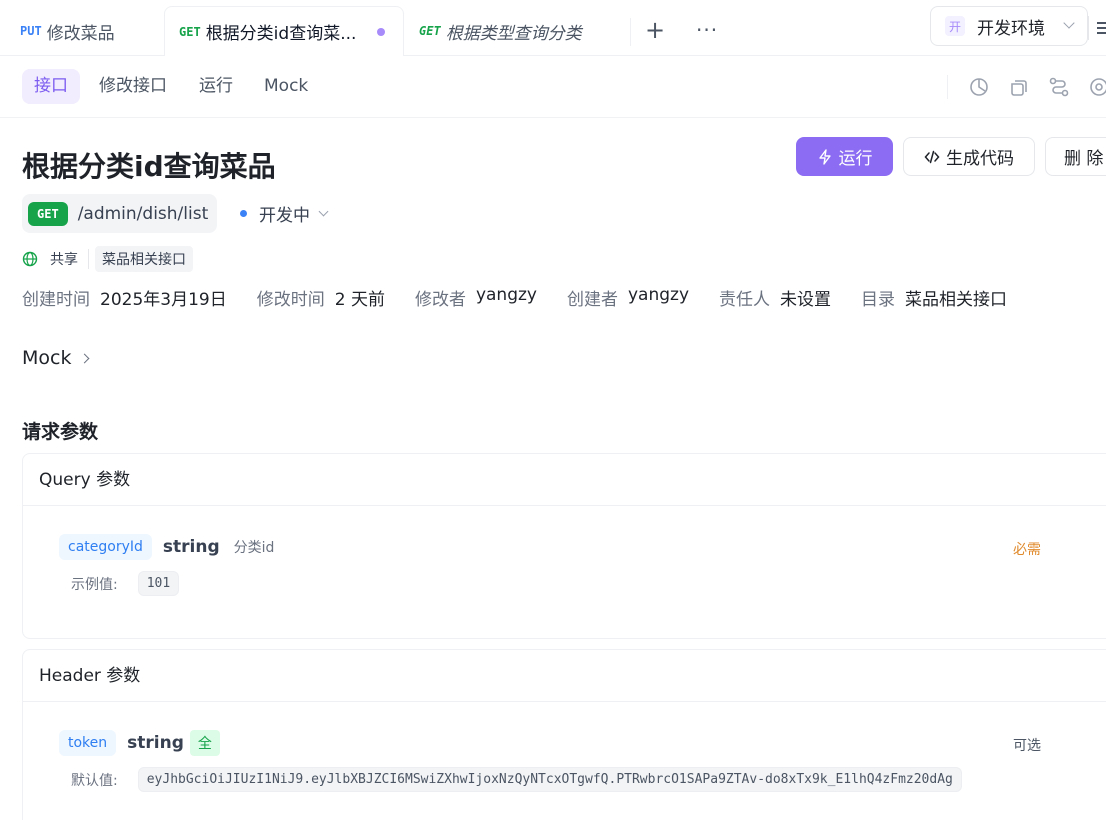  I want to click on delete-button: 删 除, so click(1075, 156).